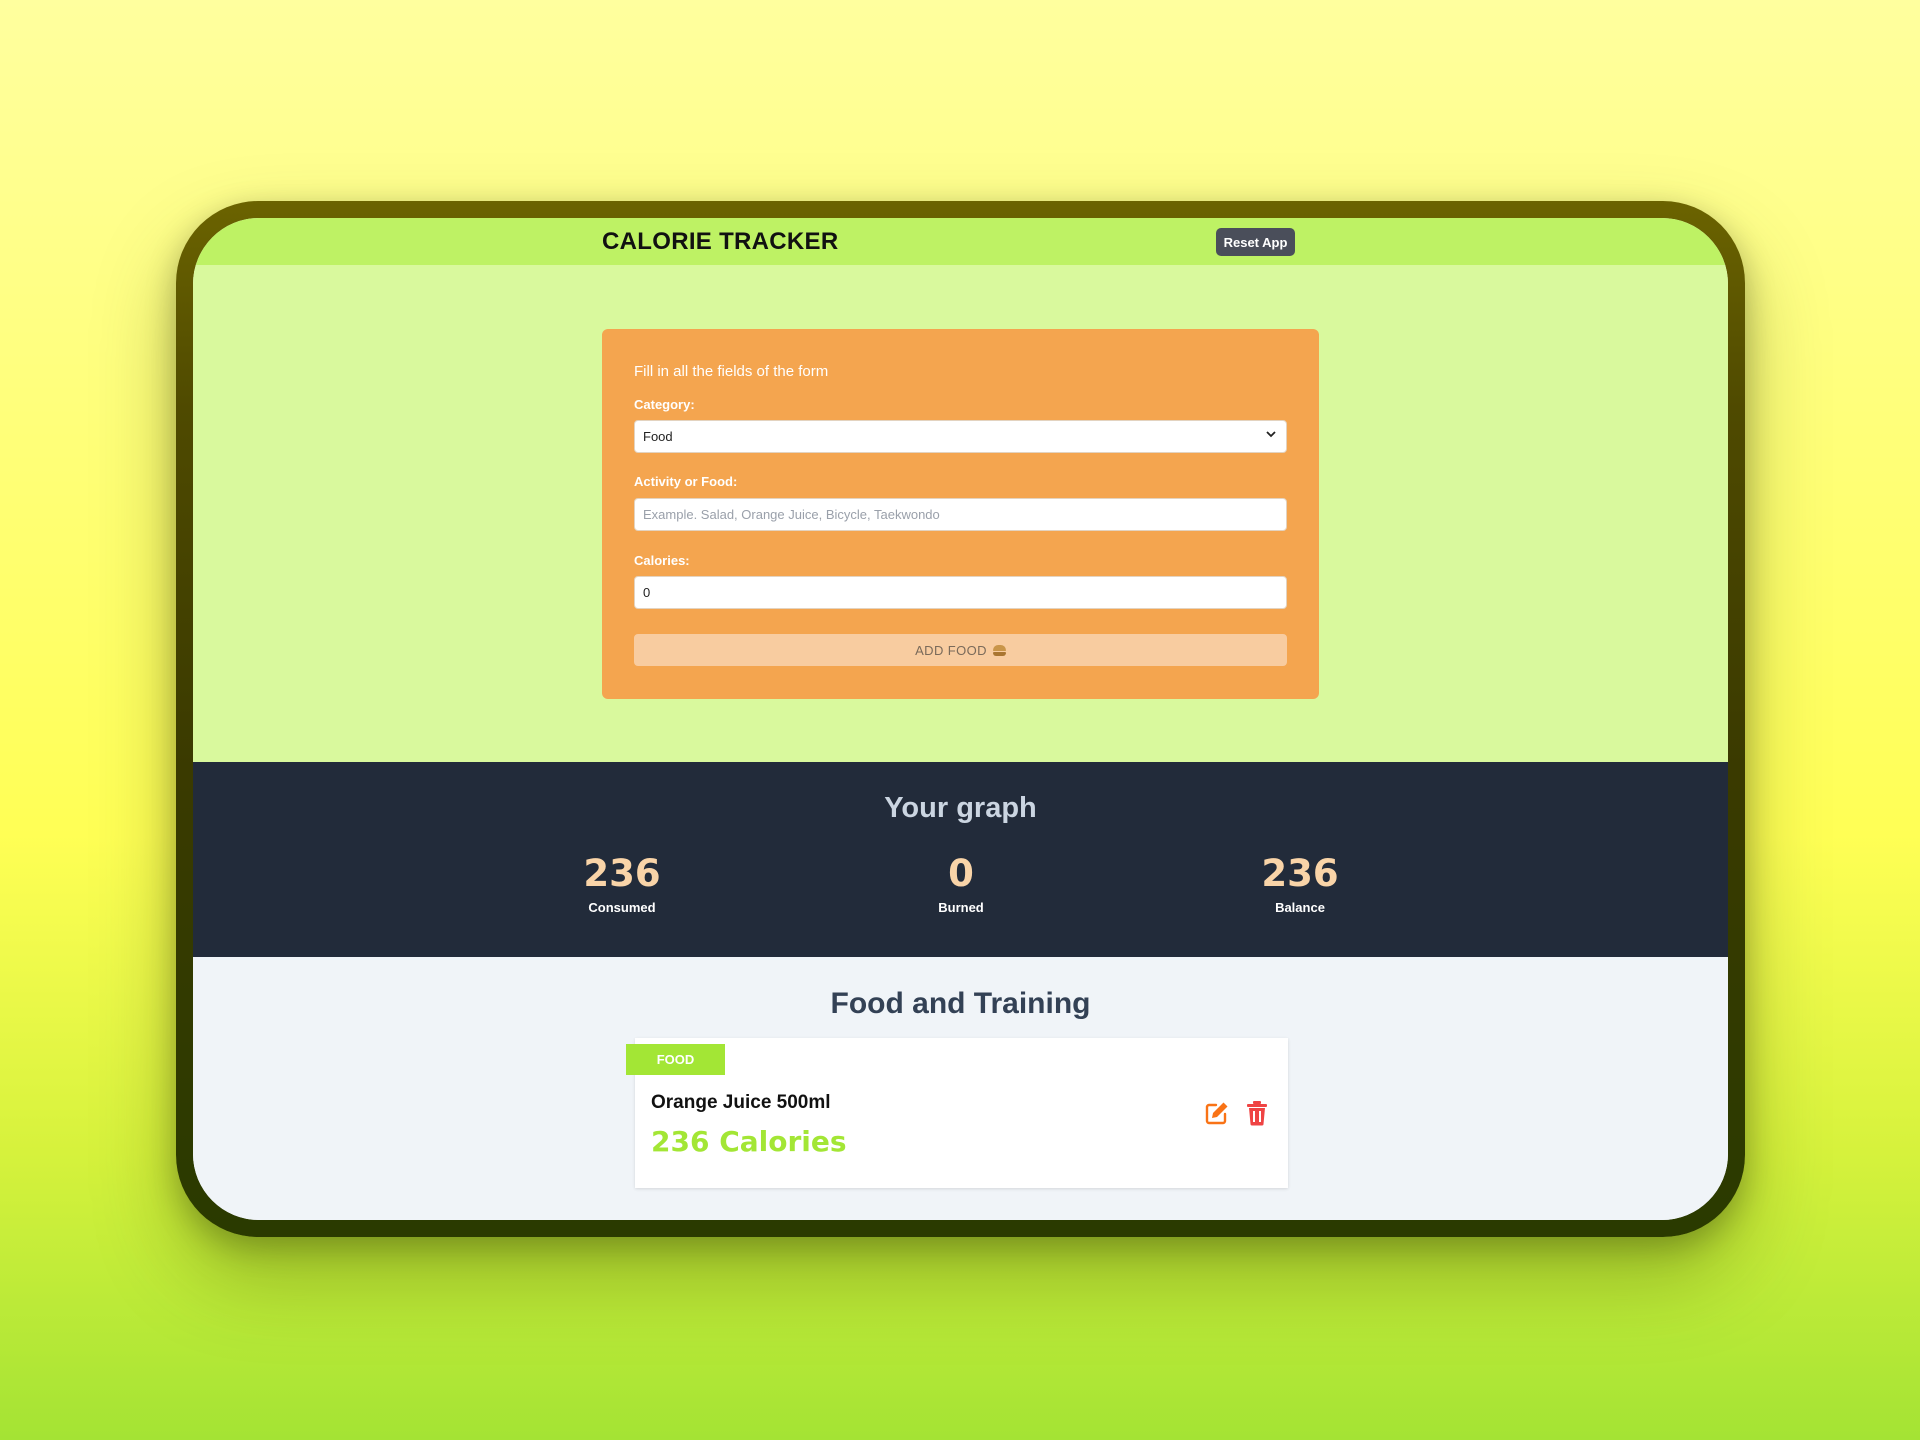 This screenshot has height=1440, width=1920. What do you see at coordinates (960, 241) in the screenshot?
I see `app-header: CALORIE TRACKER Reset App` at bounding box center [960, 241].